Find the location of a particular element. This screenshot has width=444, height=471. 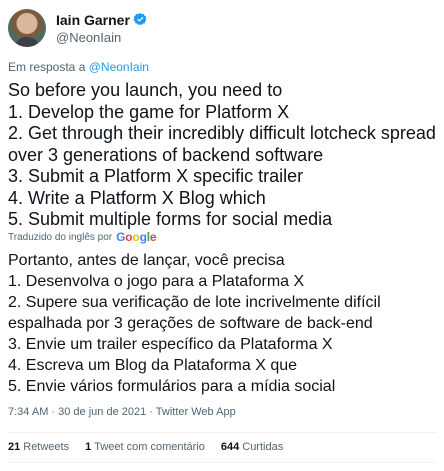

author-display-name: Iain Garner is located at coordinates (93, 20).